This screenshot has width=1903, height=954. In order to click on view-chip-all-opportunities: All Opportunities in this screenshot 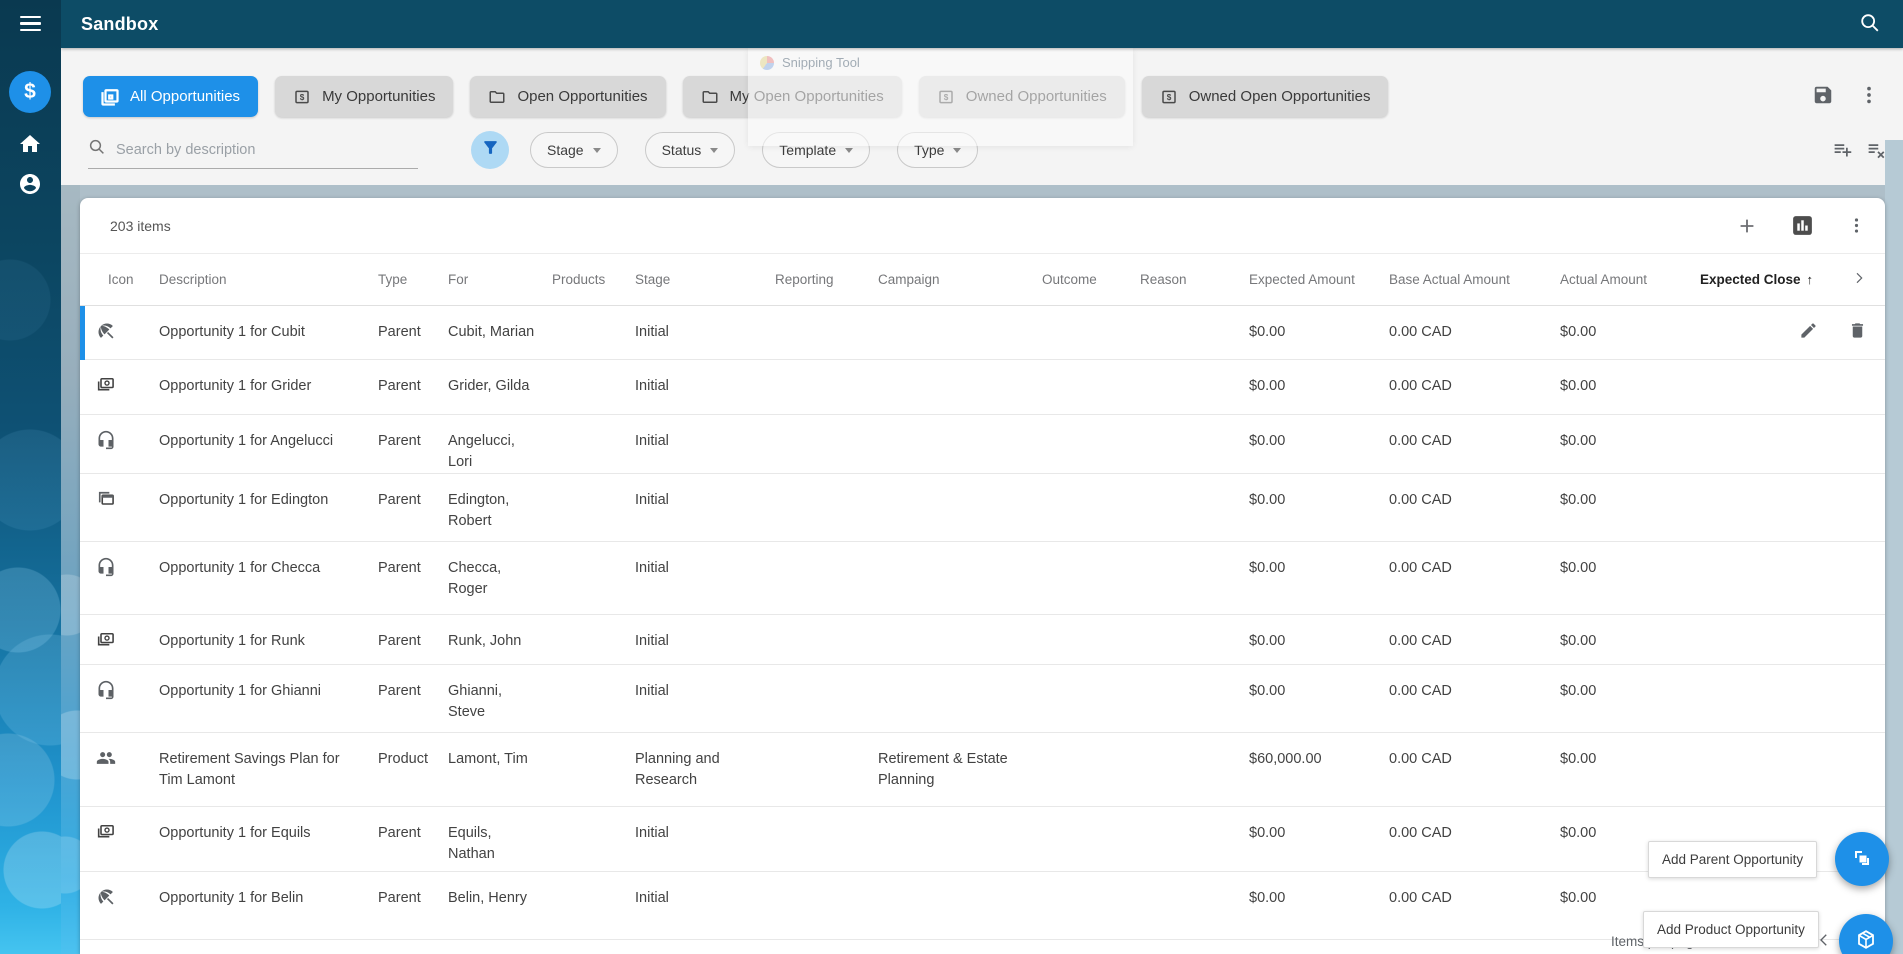, I will do `click(171, 96)`.